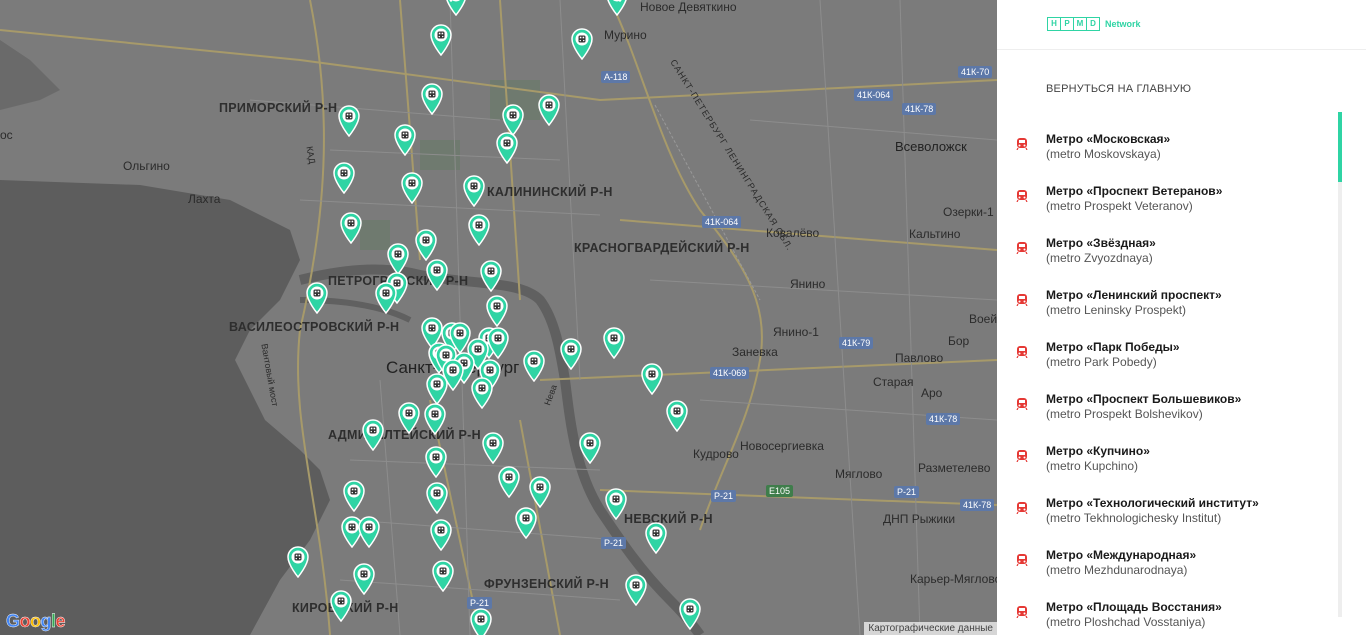  What do you see at coordinates (1124, 414) in the screenshot?
I see `metro-item-subtitle: (metro Prospekt Bolshevikov)` at bounding box center [1124, 414].